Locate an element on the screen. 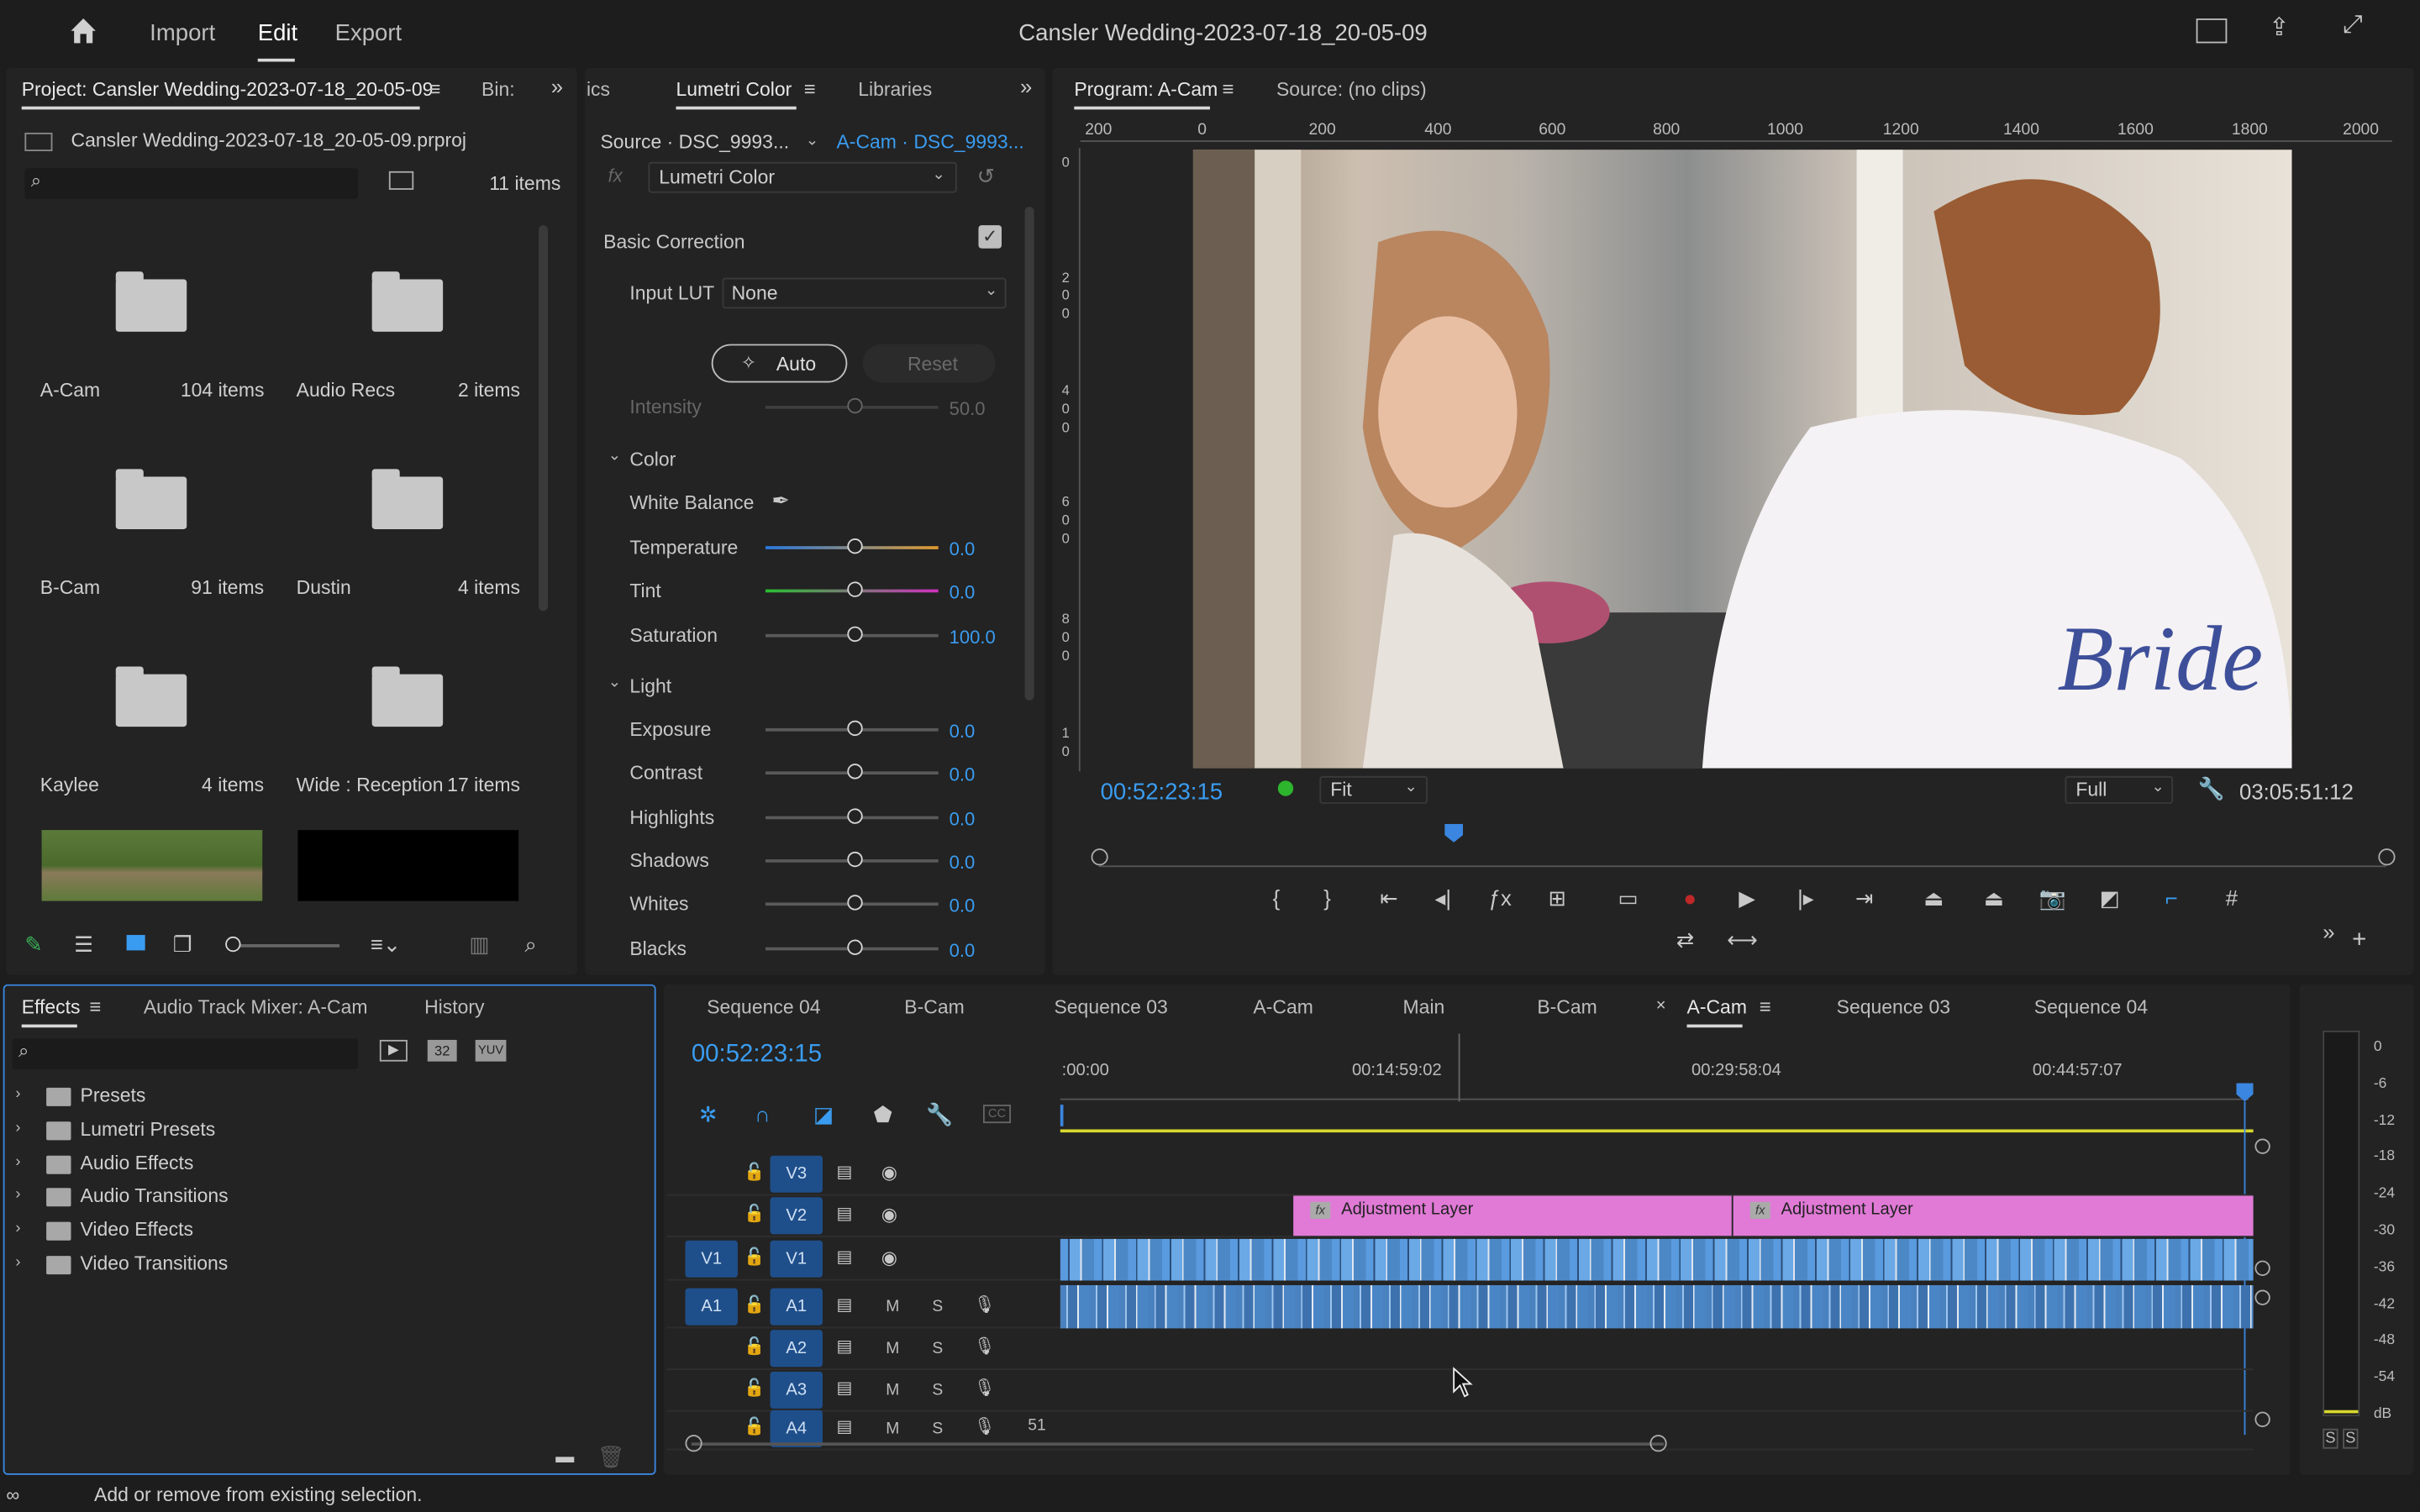  go-to-in-icon: ⇤ is located at coordinates (1389, 898).